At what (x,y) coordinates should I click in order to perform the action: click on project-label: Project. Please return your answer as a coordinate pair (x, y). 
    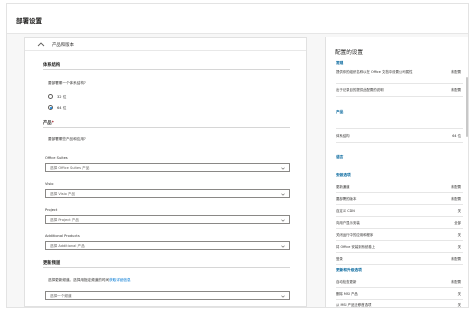
    Looking at the image, I should click on (51, 210).